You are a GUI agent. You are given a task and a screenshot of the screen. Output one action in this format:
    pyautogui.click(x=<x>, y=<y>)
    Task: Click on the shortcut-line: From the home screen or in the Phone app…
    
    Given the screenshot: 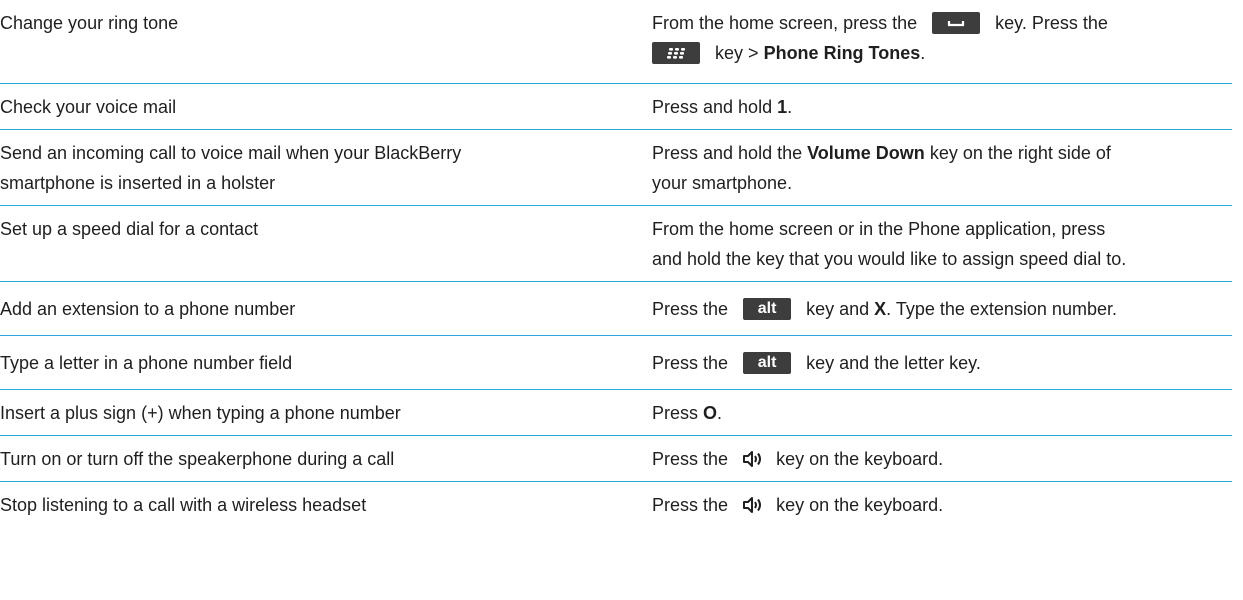 What is the action you would take?
    pyautogui.click(x=879, y=229)
    